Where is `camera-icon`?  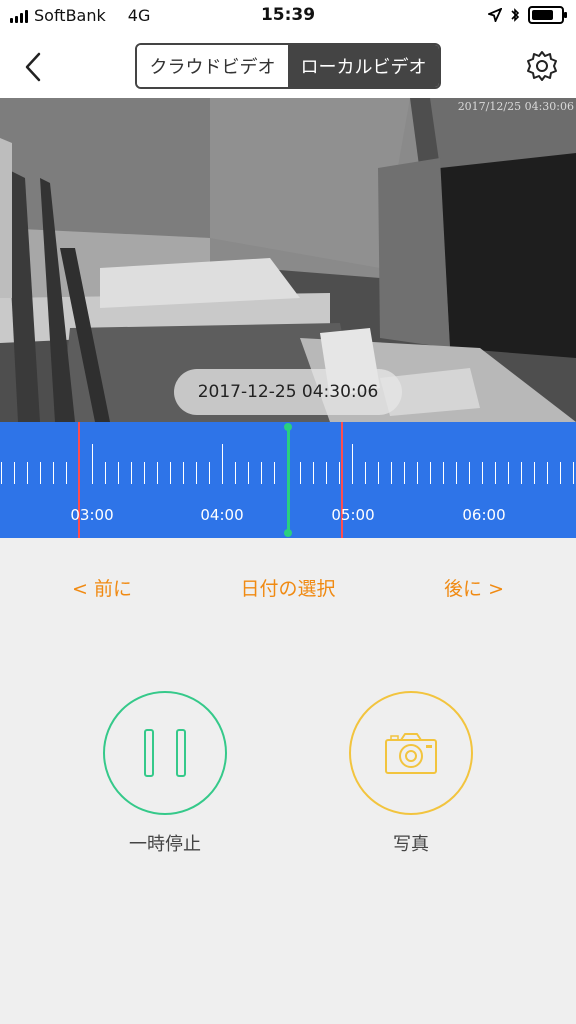 camera-icon is located at coordinates (411, 753).